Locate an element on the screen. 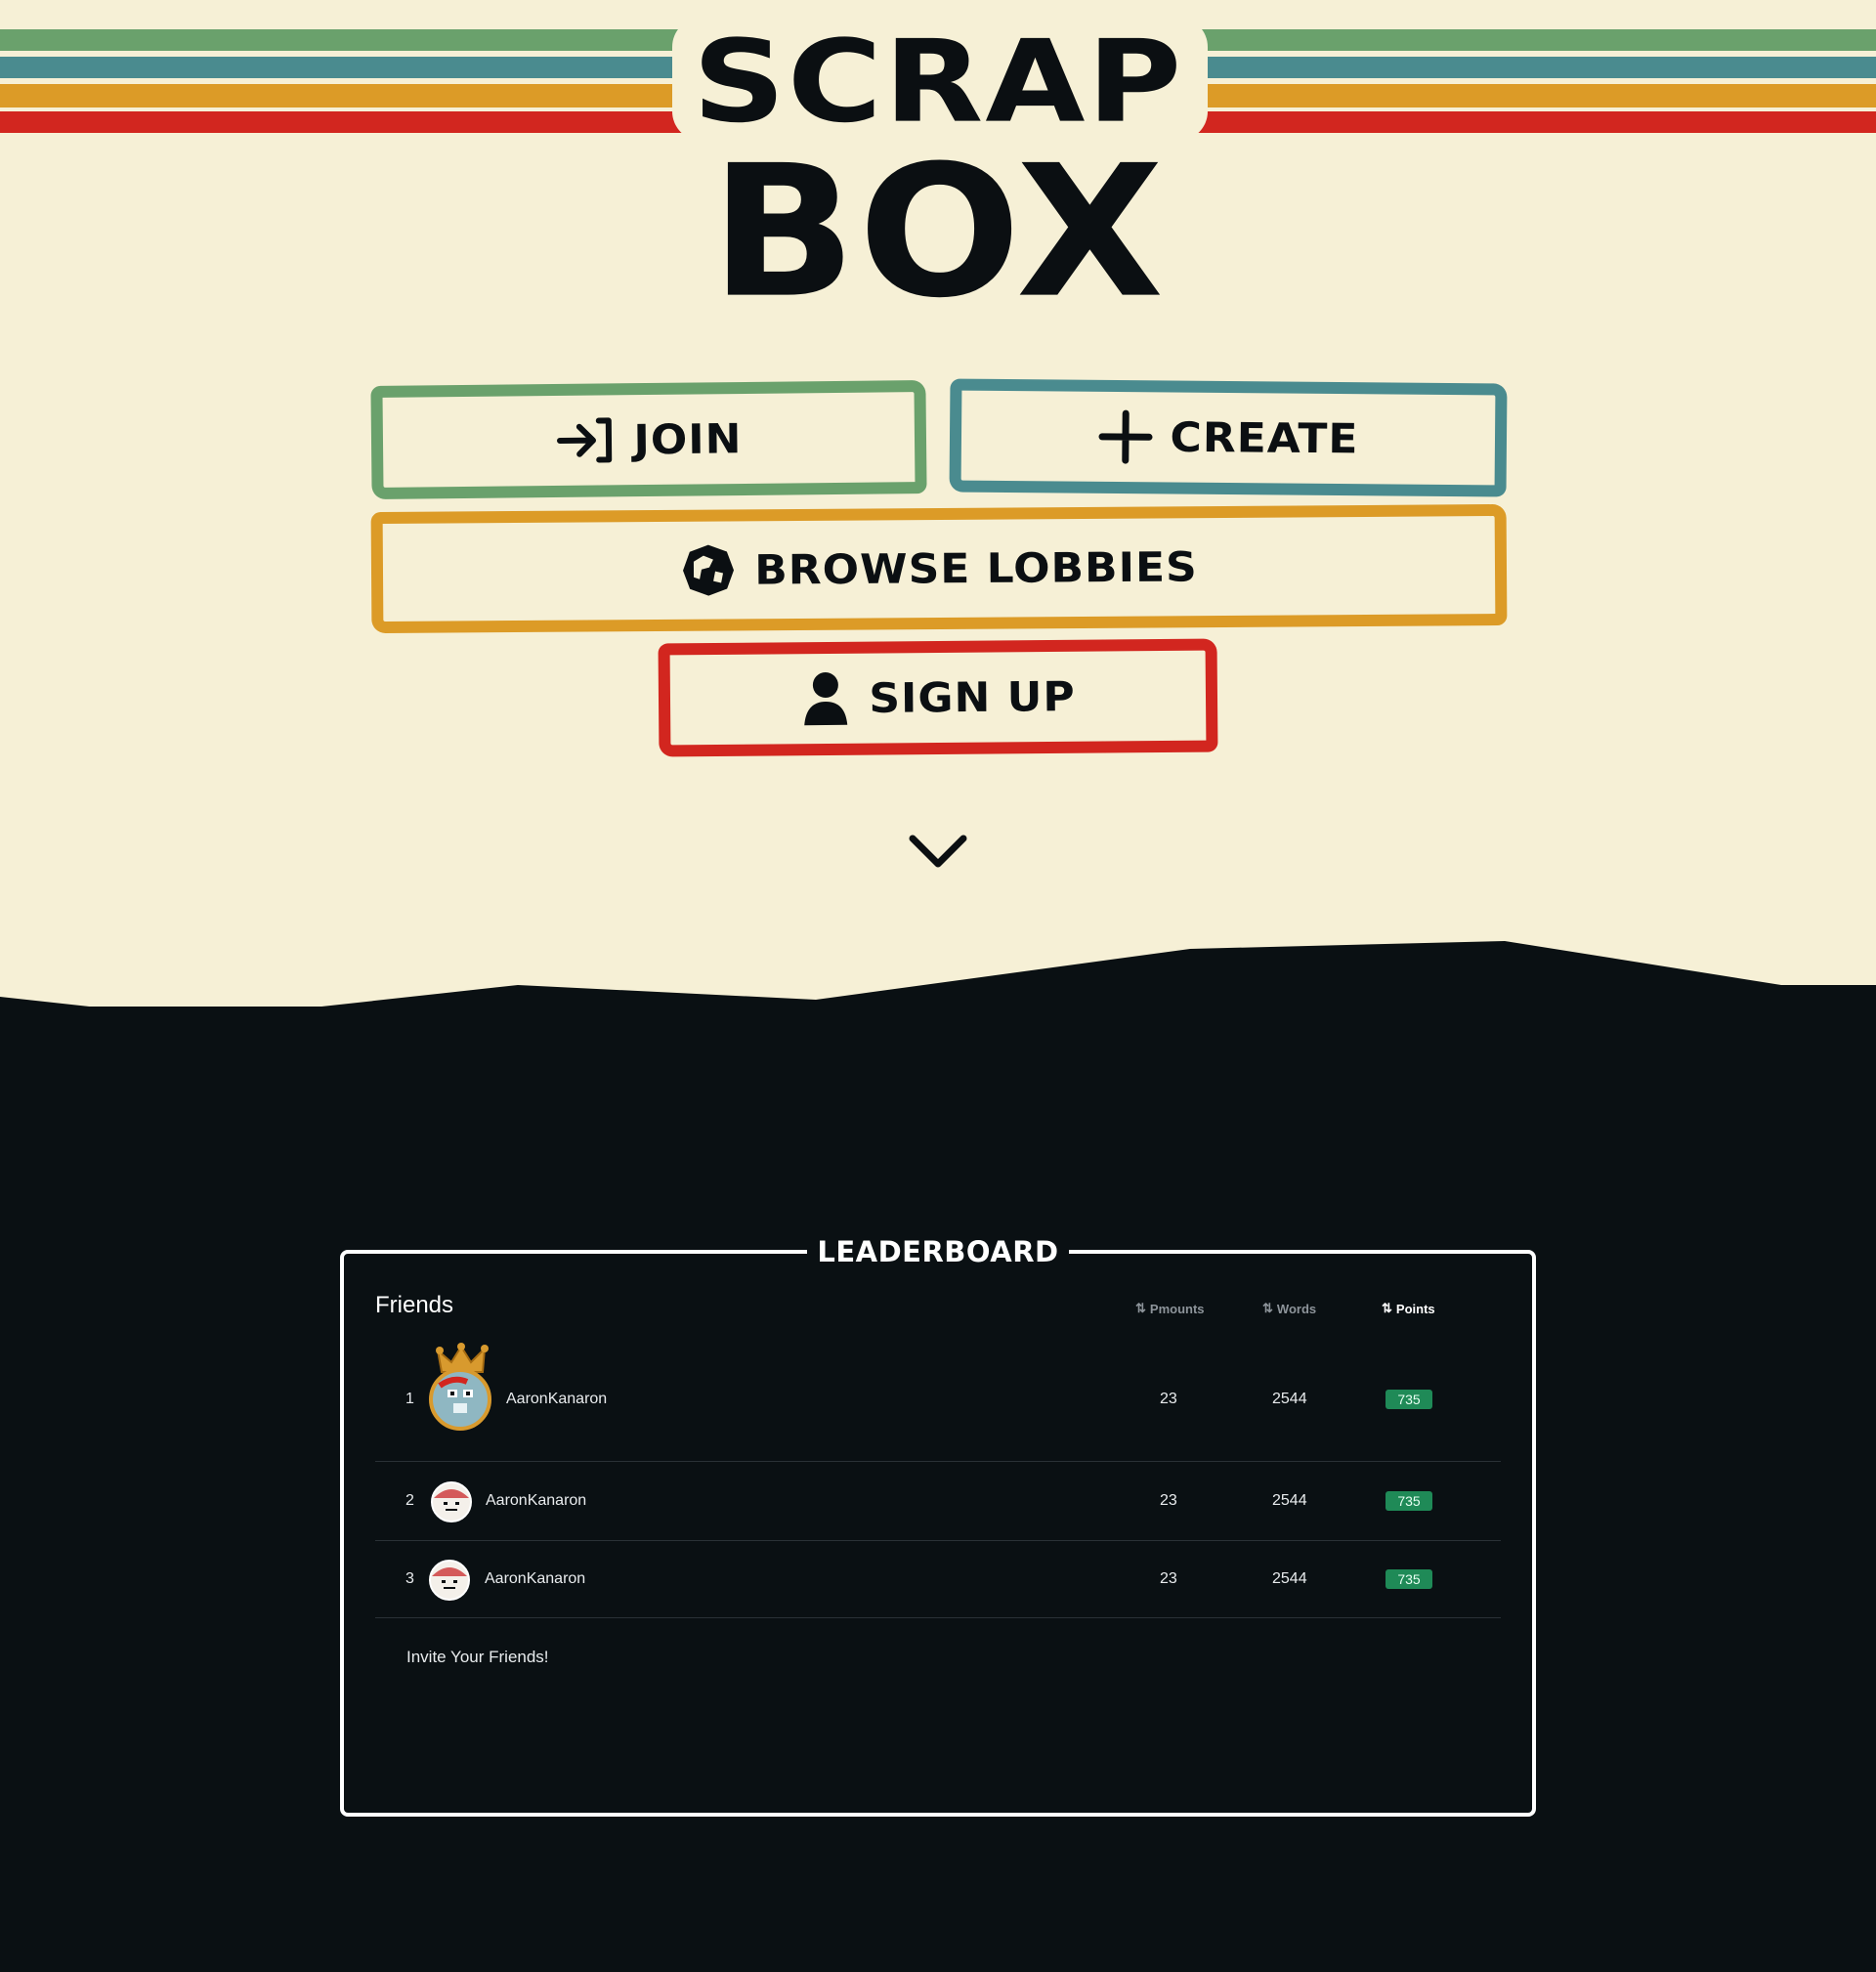  join-label: JOIN is located at coordinates (688, 439).